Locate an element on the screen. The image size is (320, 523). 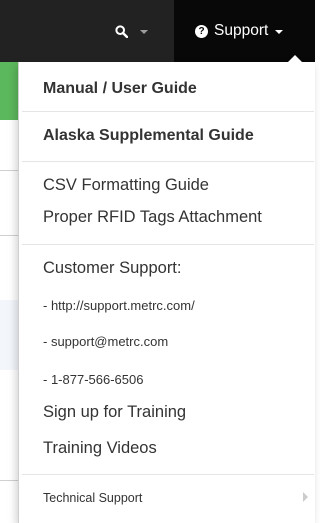
search-icon is located at coordinates (121, 31).